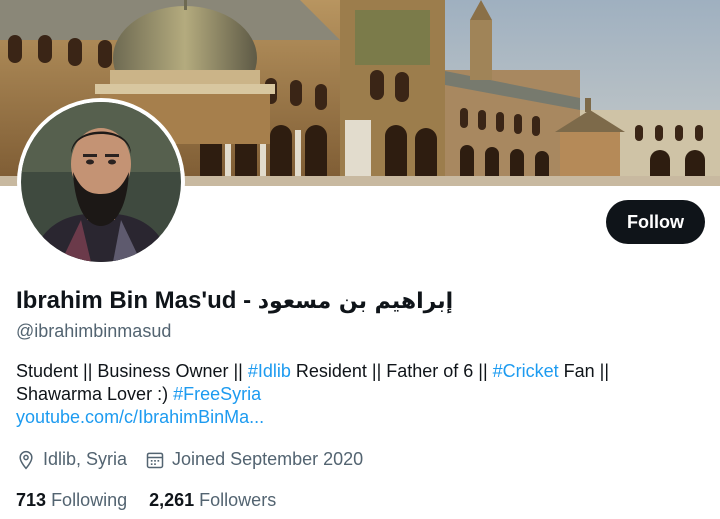 Image resolution: width=720 pixels, height=519 pixels. What do you see at coordinates (85, 459) in the screenshot?
I see `location-text: Idlib, Syria` at bounding box center [85, 459].